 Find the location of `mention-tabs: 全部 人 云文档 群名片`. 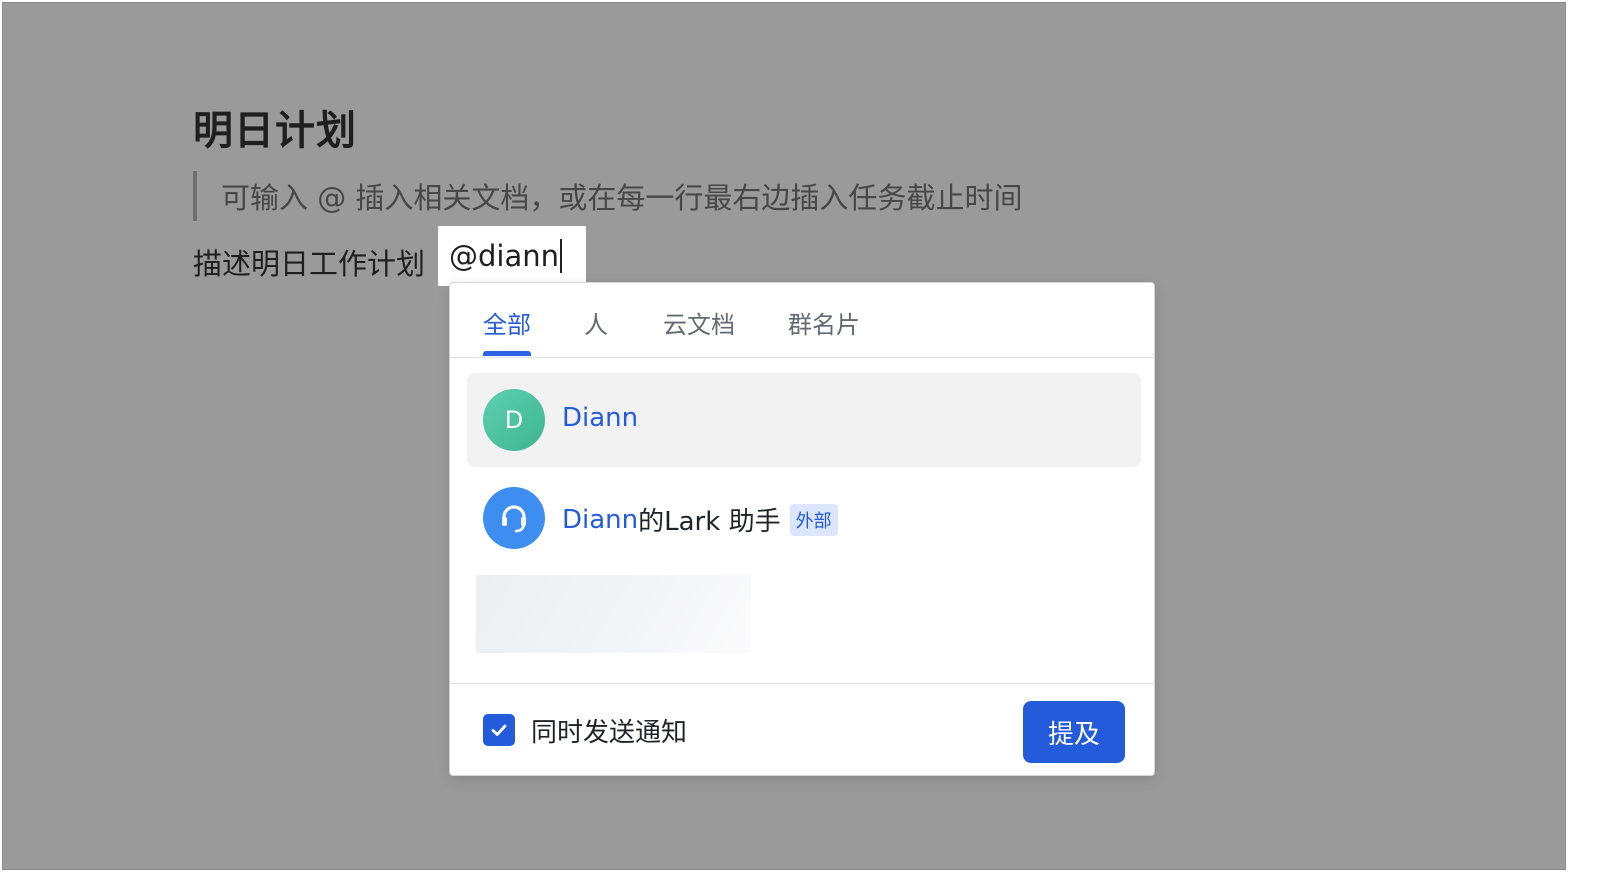

mention-tabs: 全部 人 云文档 群名片 is located at coordinates (802, 320).